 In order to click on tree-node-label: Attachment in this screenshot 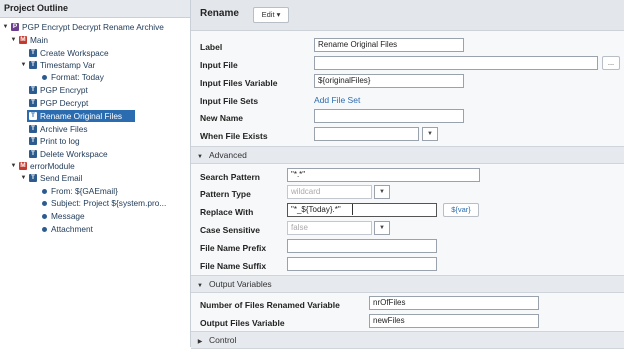, I will do `click(72, 229)`.